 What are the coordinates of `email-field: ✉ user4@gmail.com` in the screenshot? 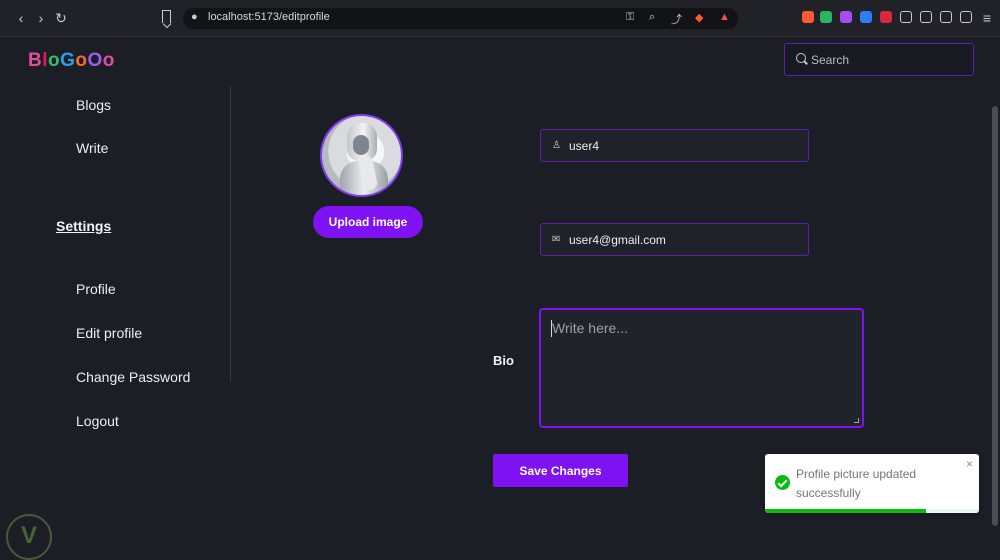 It's located at (674, 239).